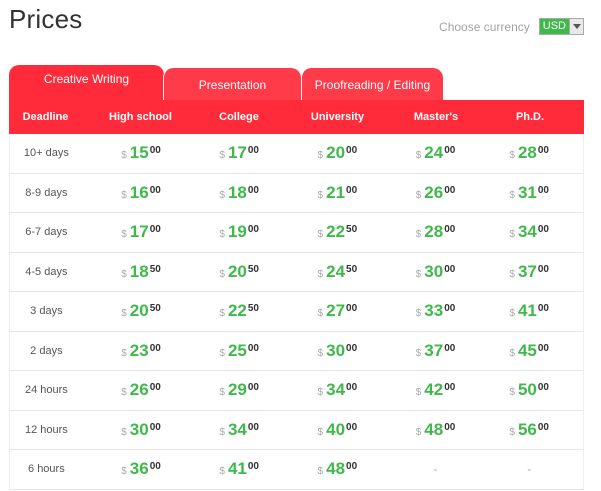  Describe the element at coordinates (46, 390) in the screenshot. I see `deadline-cell: 24 hours` at that location.